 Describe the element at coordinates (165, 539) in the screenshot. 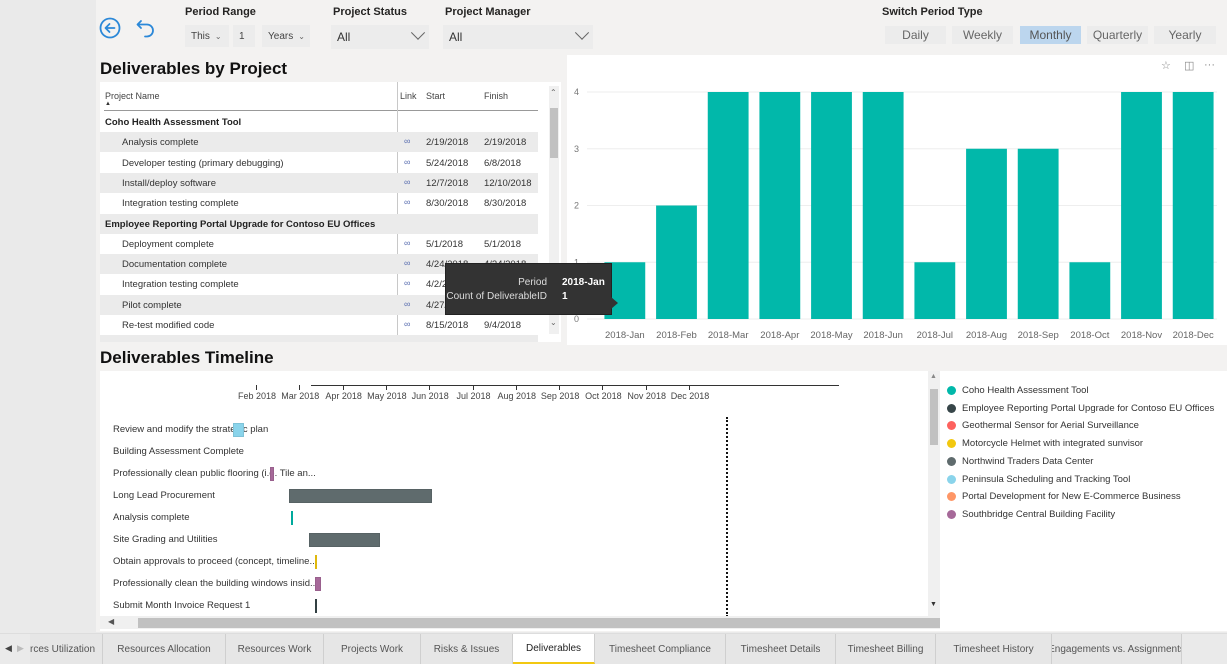

I see `timeline-task-label: Site Grading and Utilities` at that location.